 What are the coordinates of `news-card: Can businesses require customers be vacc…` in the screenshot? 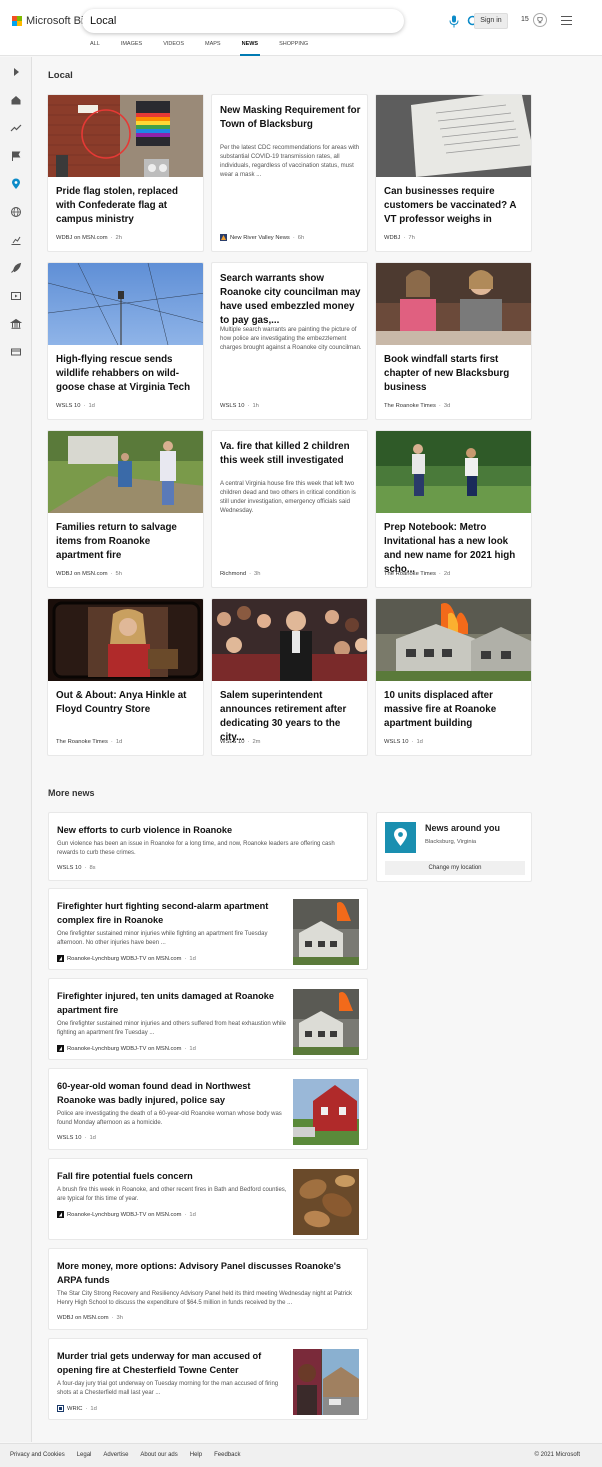 It's located at (453, 173).